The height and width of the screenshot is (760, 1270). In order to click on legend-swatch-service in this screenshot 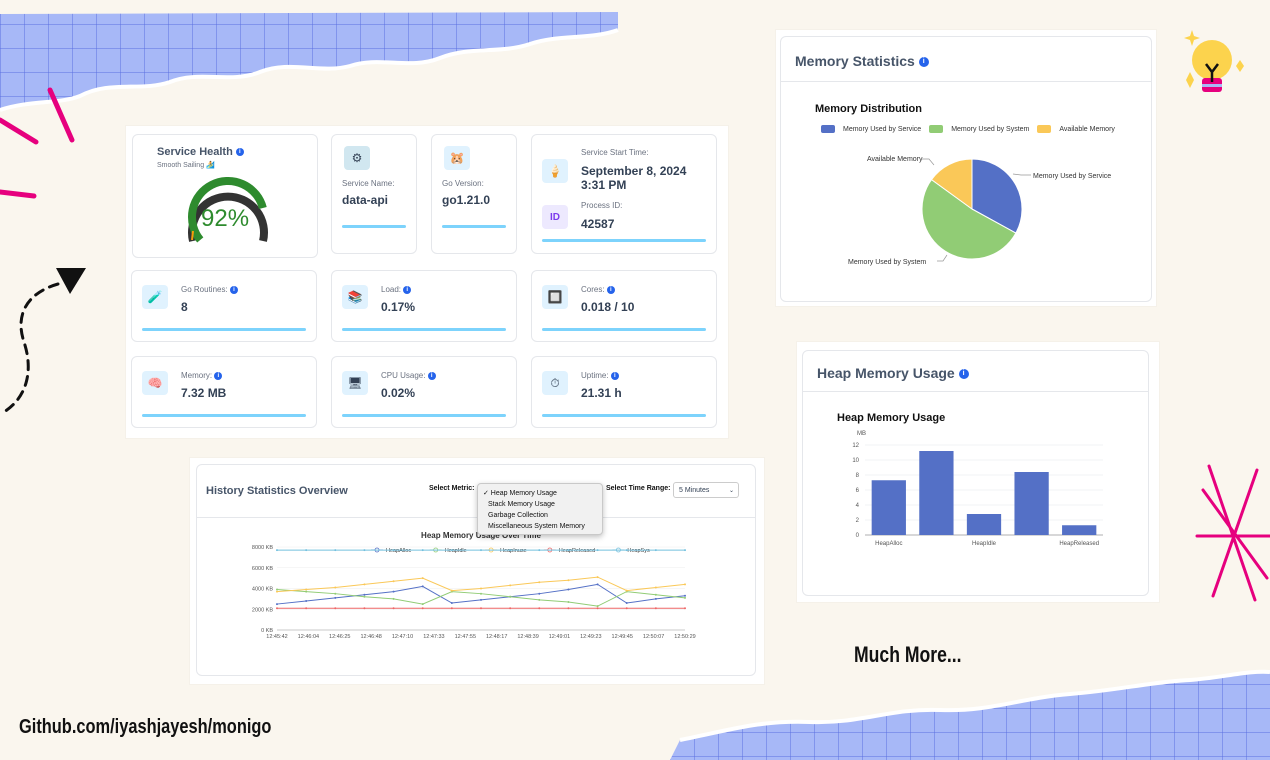, I will do `click(828, 129)`.